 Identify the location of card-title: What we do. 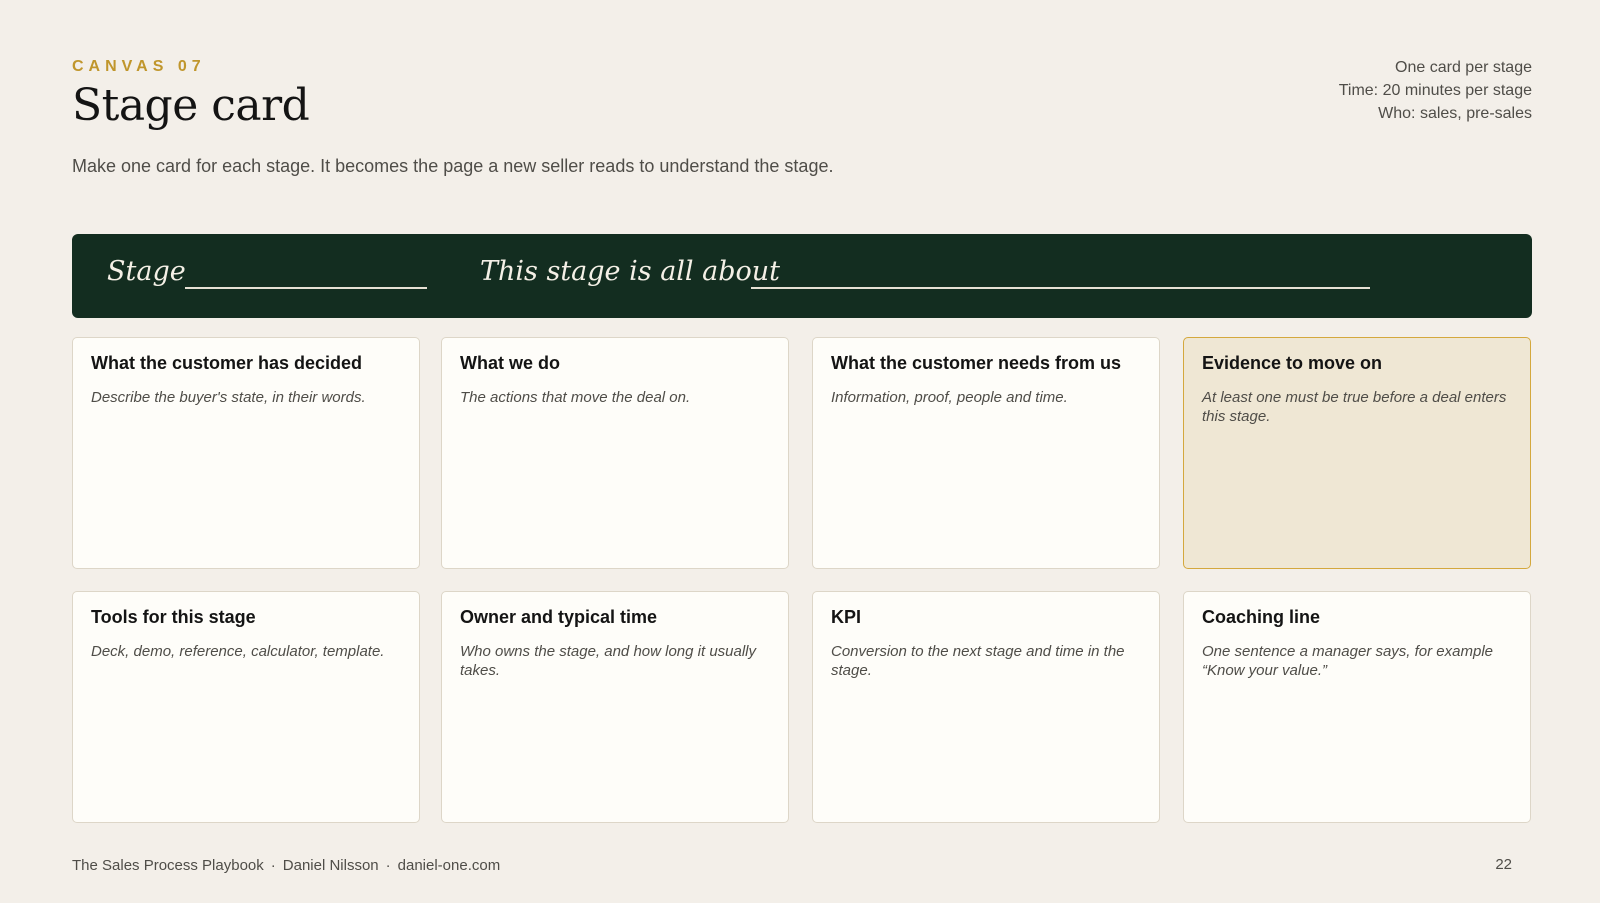
(510, 363).